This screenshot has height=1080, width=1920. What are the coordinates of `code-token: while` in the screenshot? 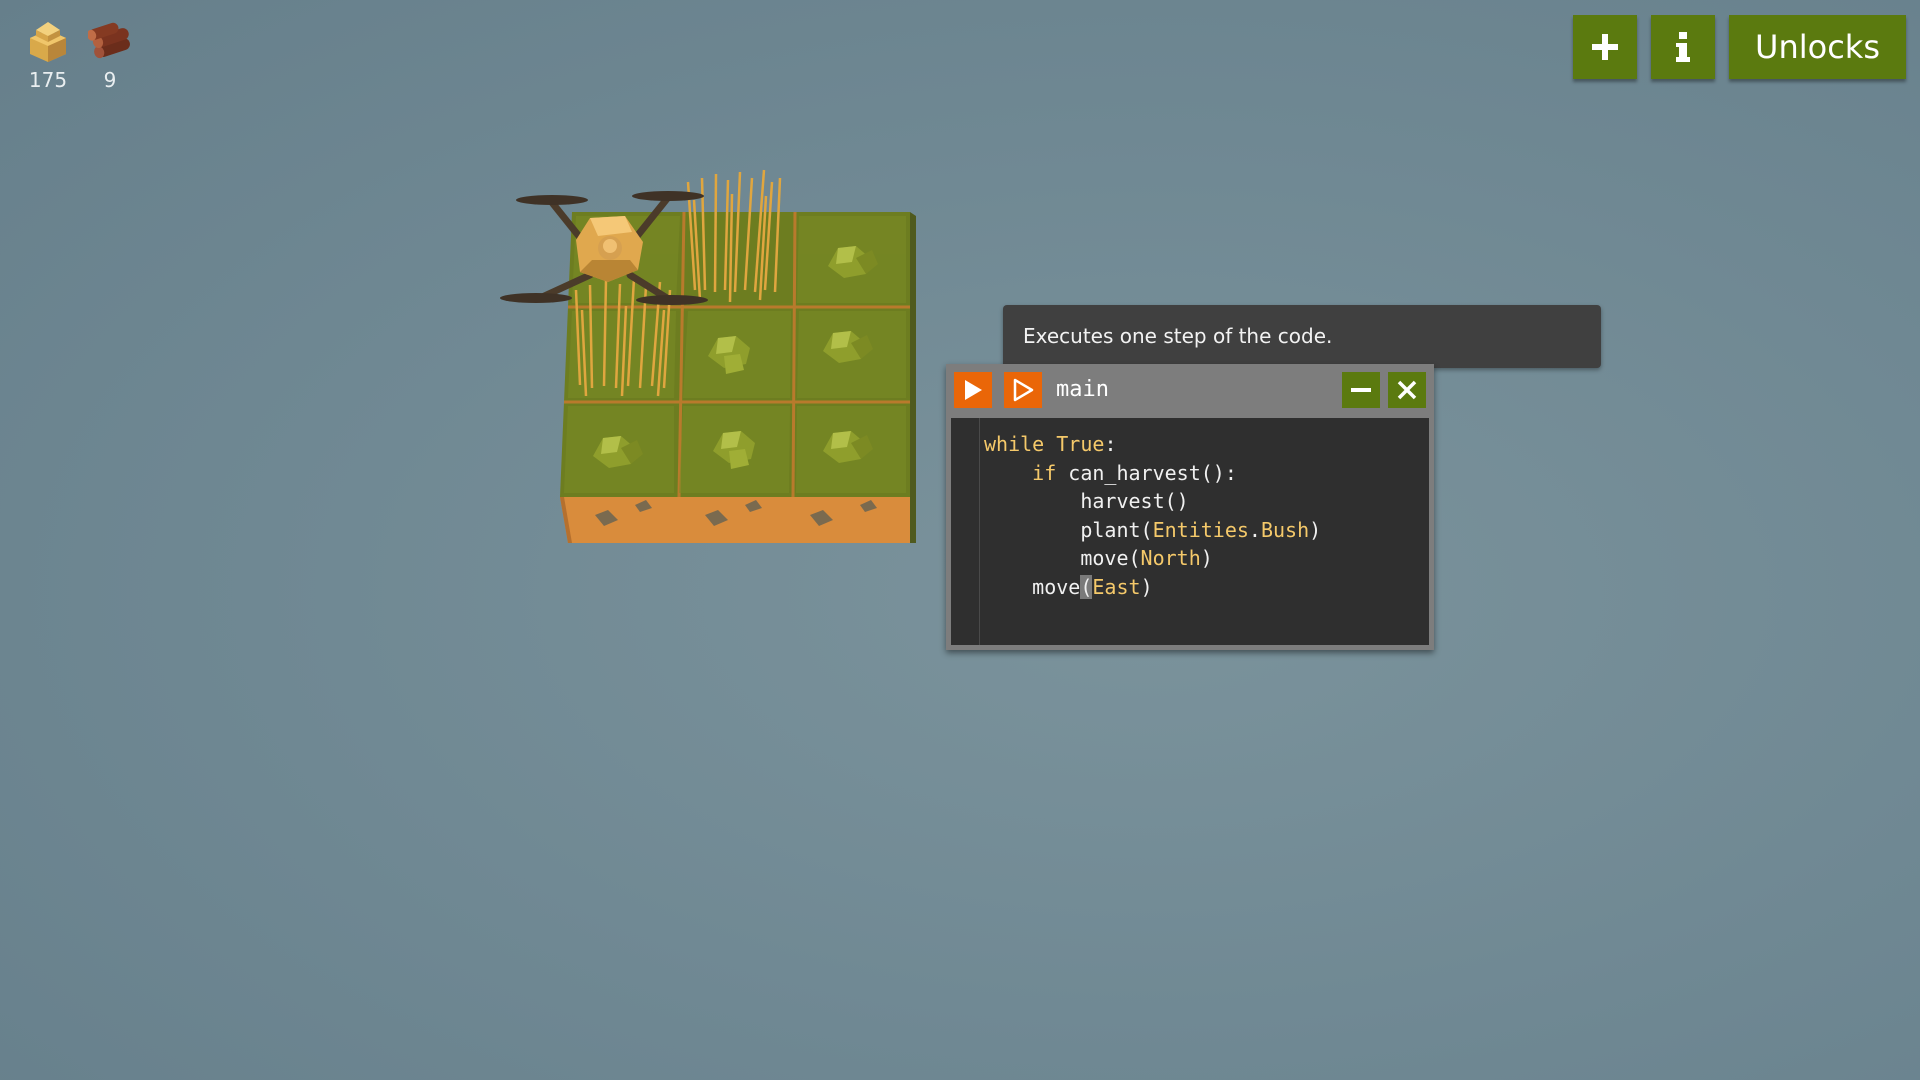 It's located at (1014, 444).